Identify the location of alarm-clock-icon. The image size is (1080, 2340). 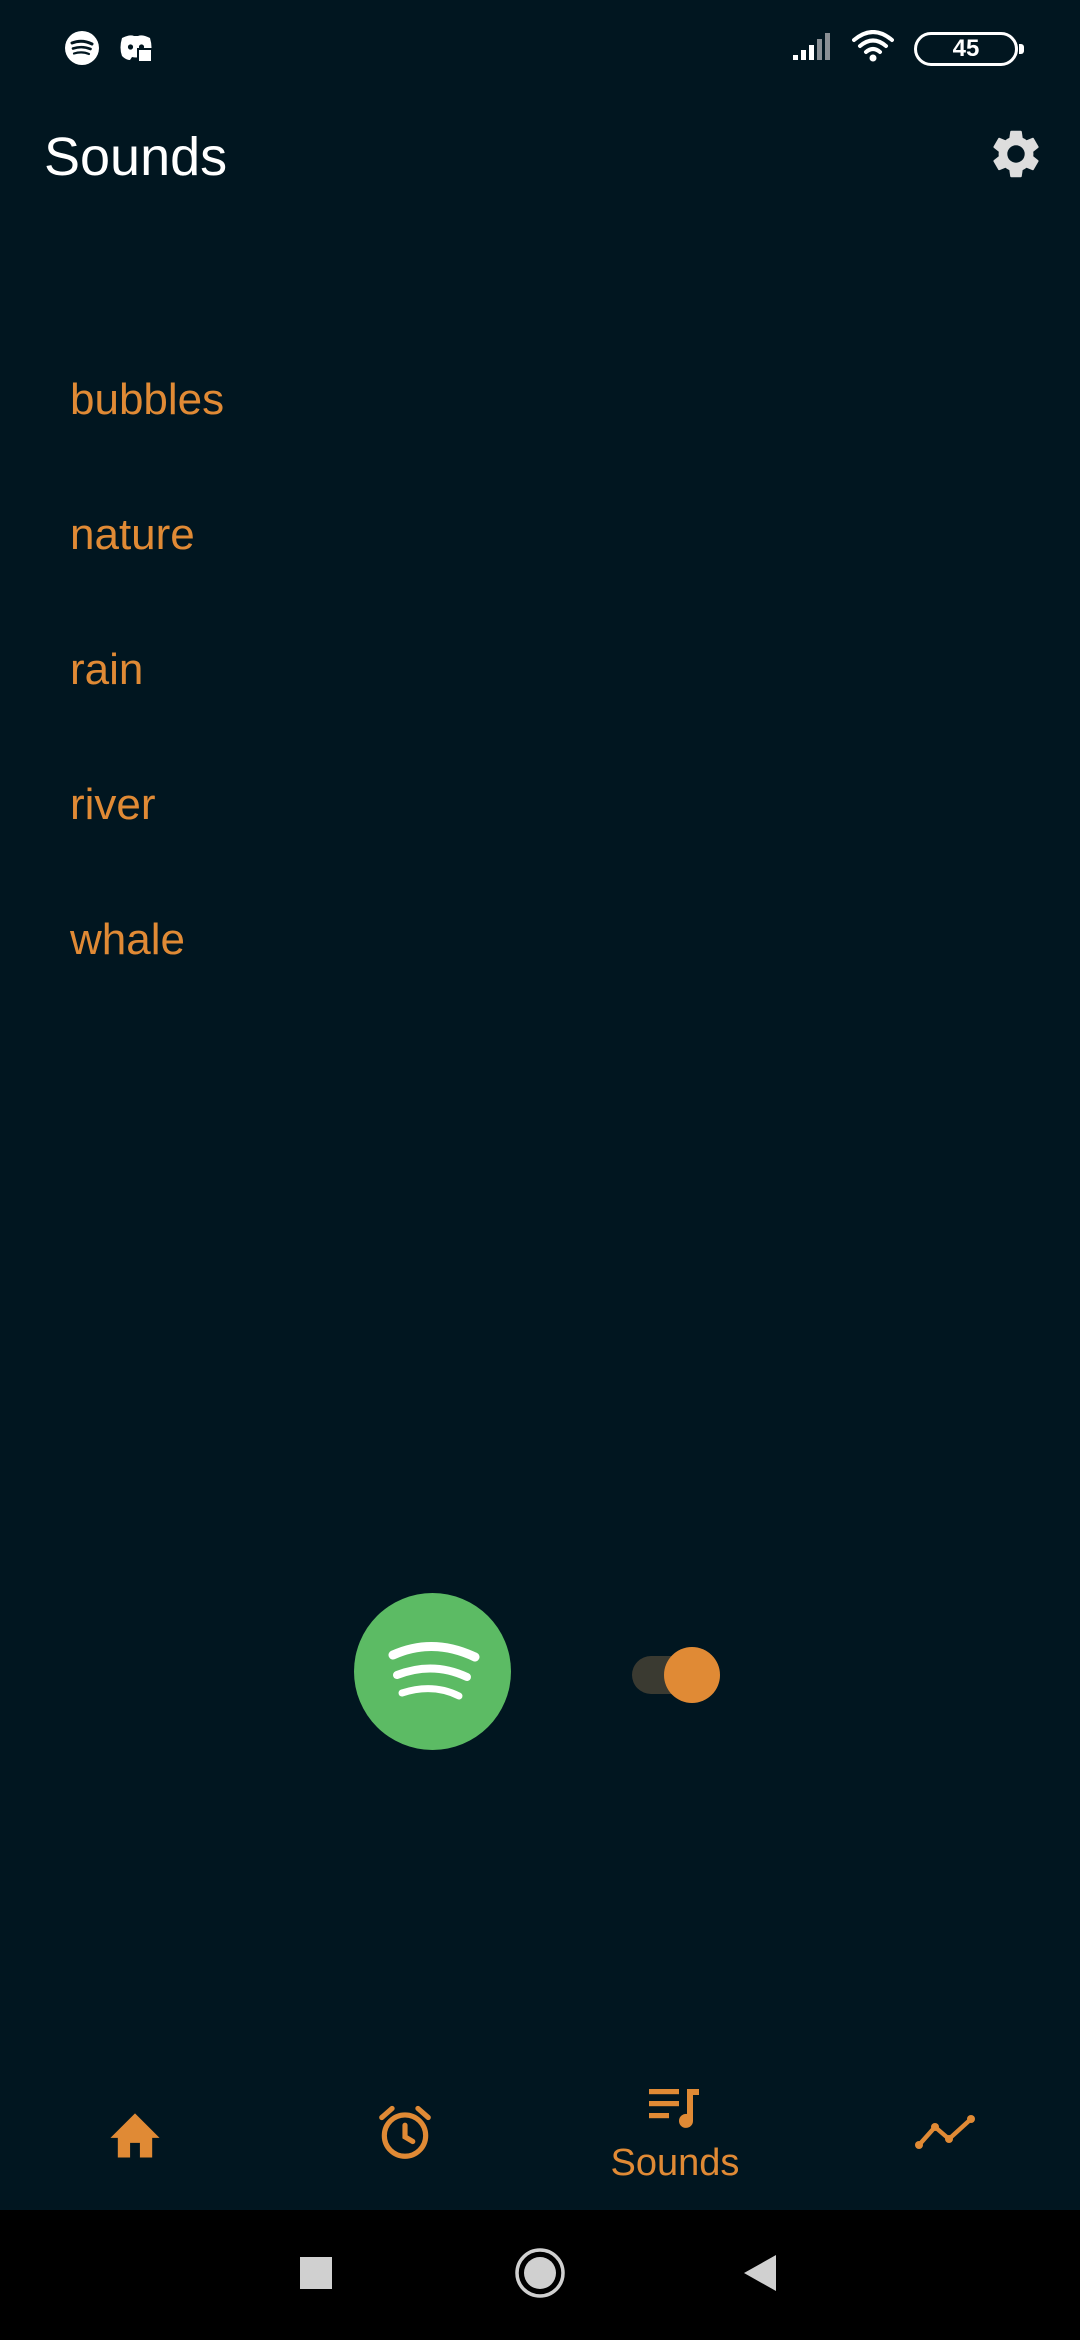
(405, 2135).